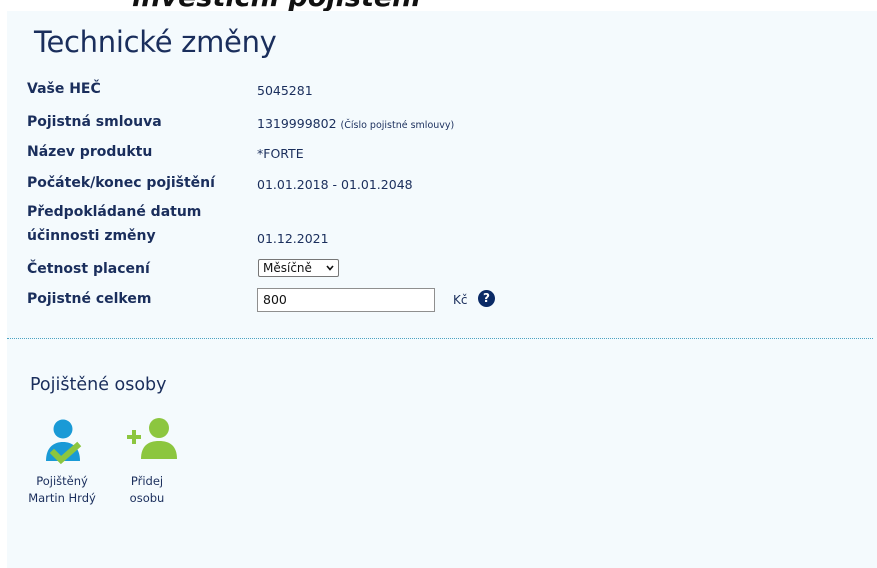 This screenshot has height=568, width=877. What do you see at coordinates (94, 122) in the screenshot?
I see `field-label-contract: Pojistná smlouva` at bounding box center [94, 122].